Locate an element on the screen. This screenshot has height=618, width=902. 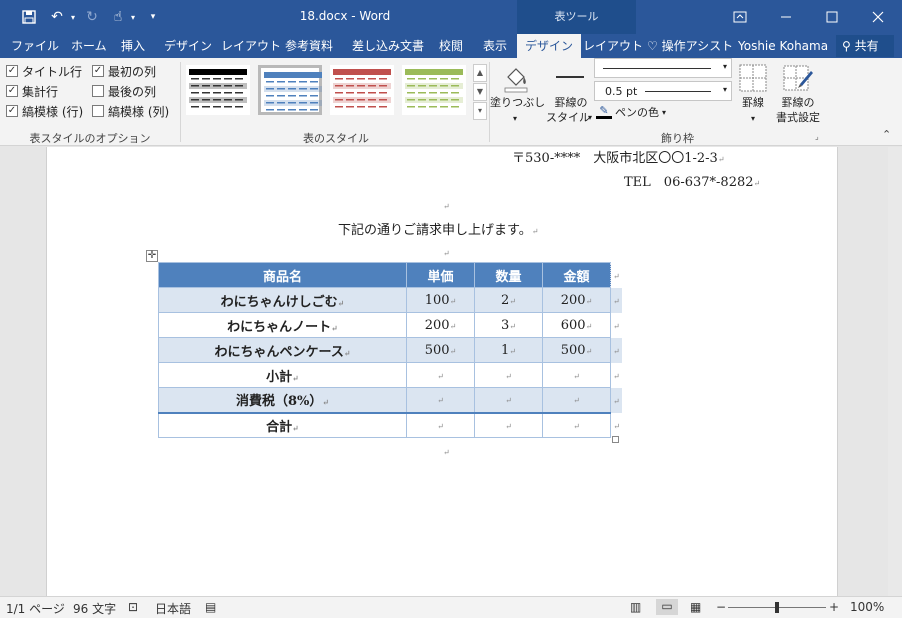
undo-icon: ↶ is located at coordinates (57, 17).